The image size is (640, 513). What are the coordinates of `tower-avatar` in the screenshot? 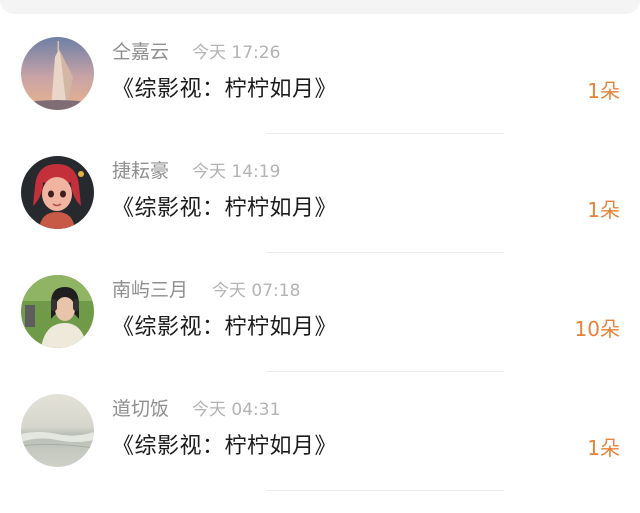 It's located at (57, 73).